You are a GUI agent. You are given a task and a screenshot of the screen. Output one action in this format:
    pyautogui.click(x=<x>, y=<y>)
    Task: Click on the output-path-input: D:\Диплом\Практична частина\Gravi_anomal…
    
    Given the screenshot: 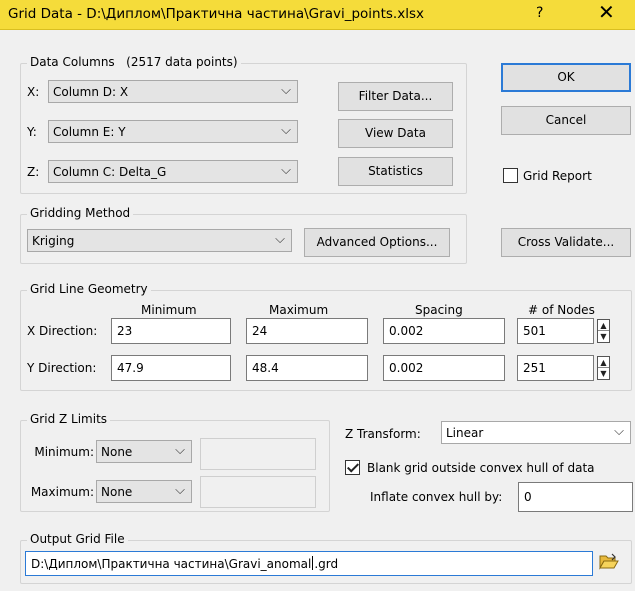 What is the action you would take?
    pyautogui.click(x=309, y=563)
    